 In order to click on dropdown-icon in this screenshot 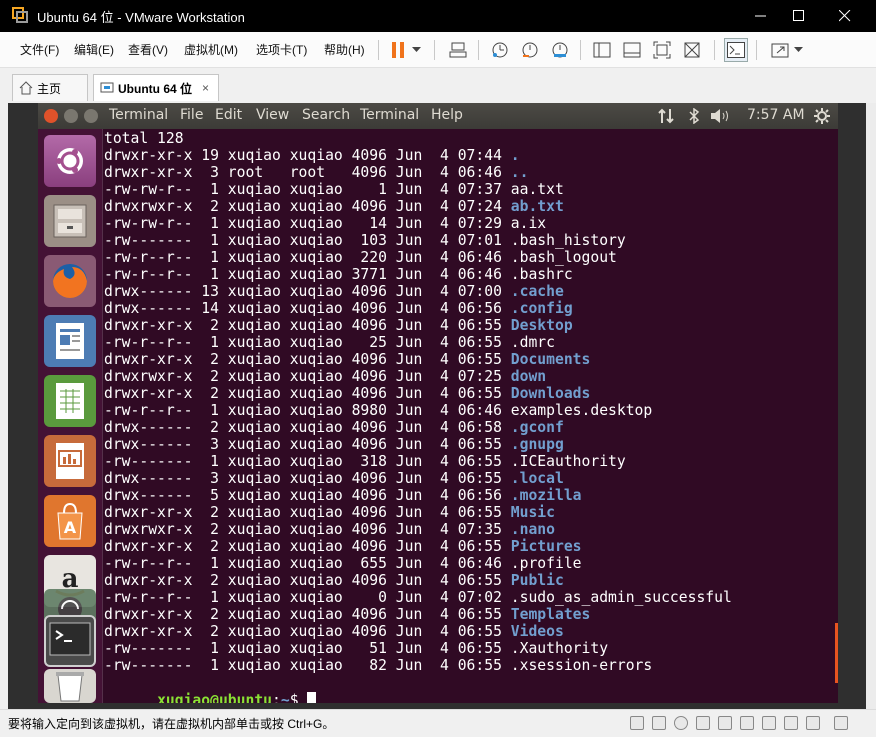, I will do `click(798, 49)`.